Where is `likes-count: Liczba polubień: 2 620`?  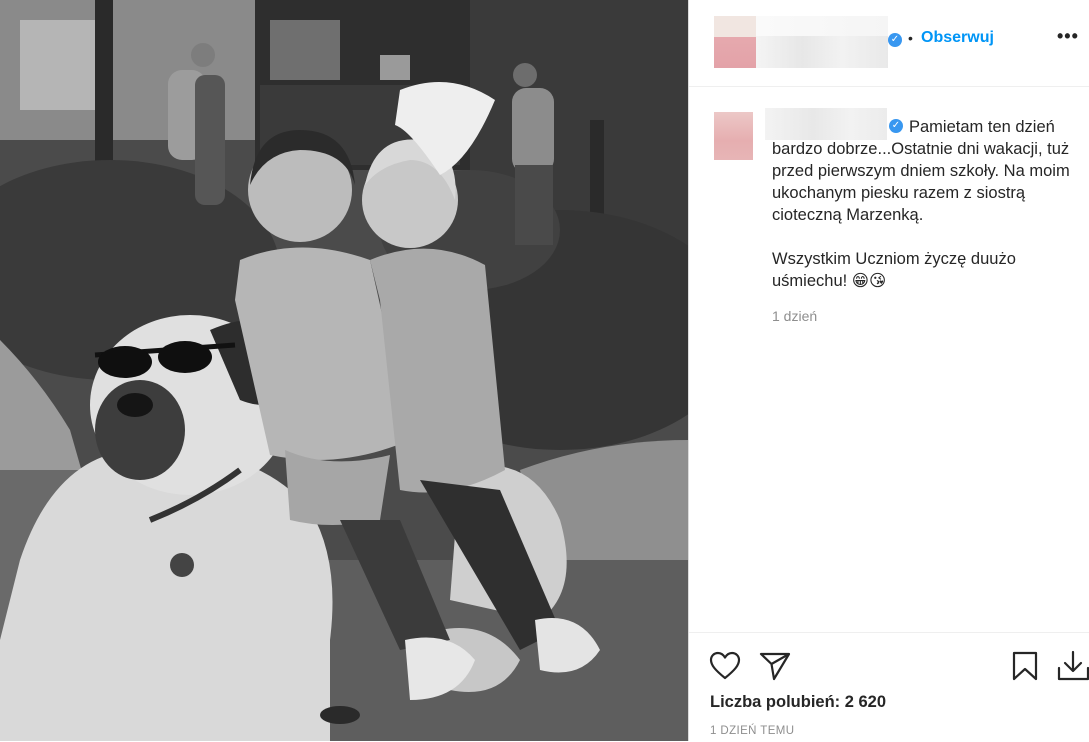
likes-count: Liczba polubień: 2 620 is located at coordinates (798, 702).